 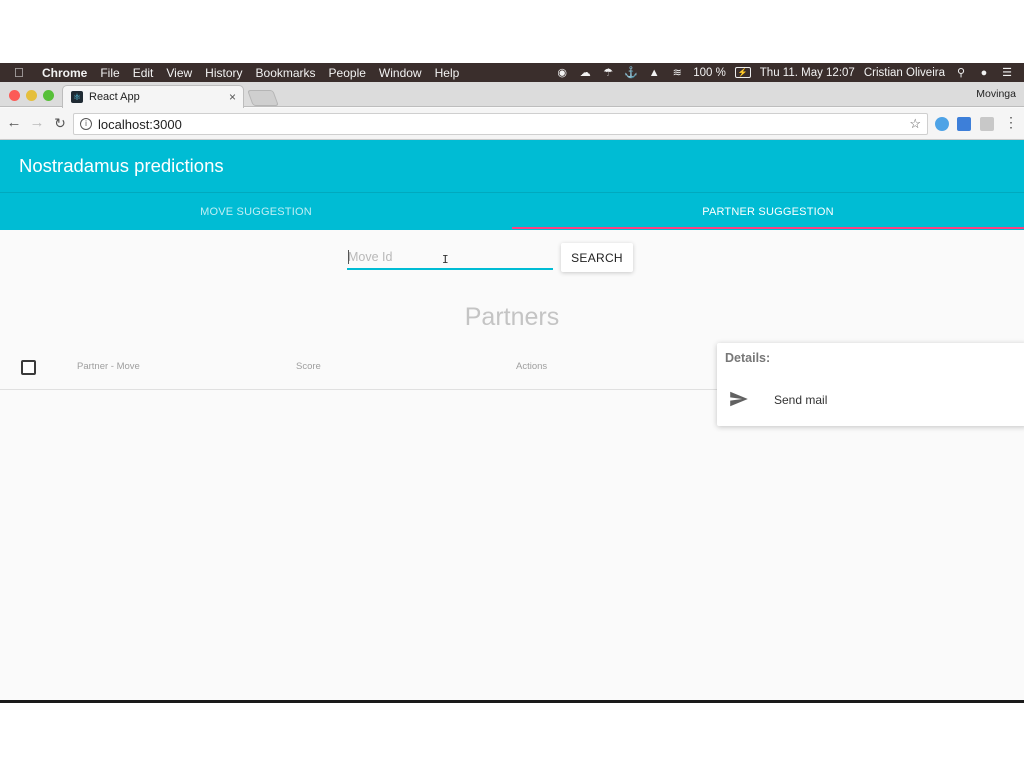 What do you see at coordinates (108, 366) in the screenshot?
I see `column-header-partner-move: Partner - Move` at bounding box center [108, 366].